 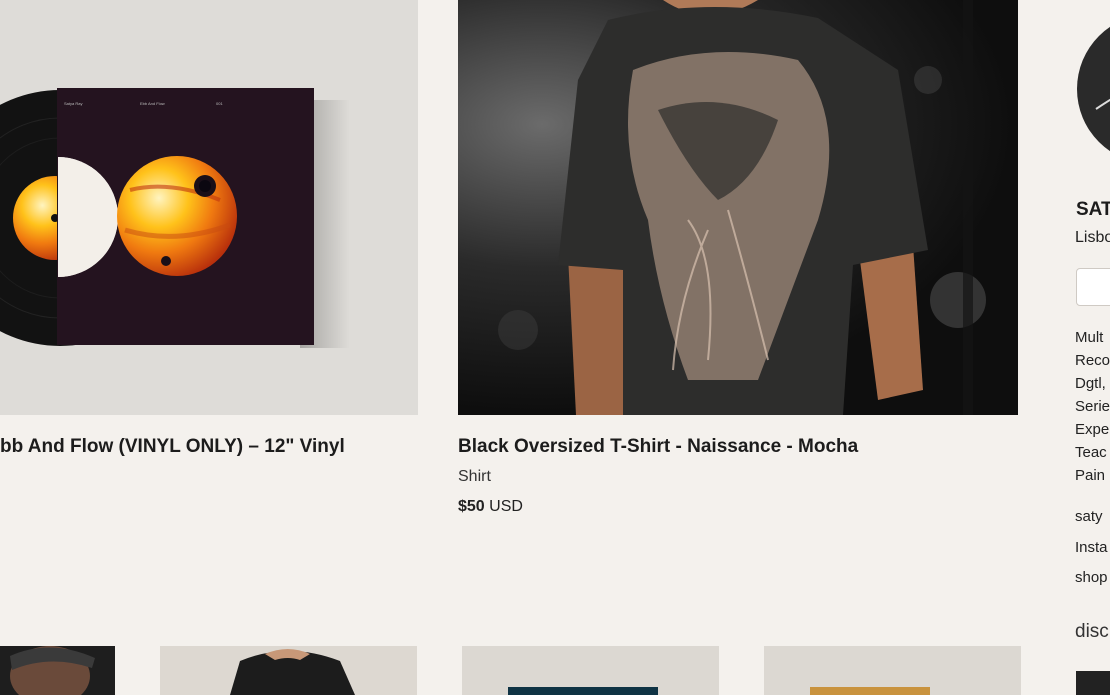 I want to click on profile-link-website: saty, so click(x=1089, y=516).